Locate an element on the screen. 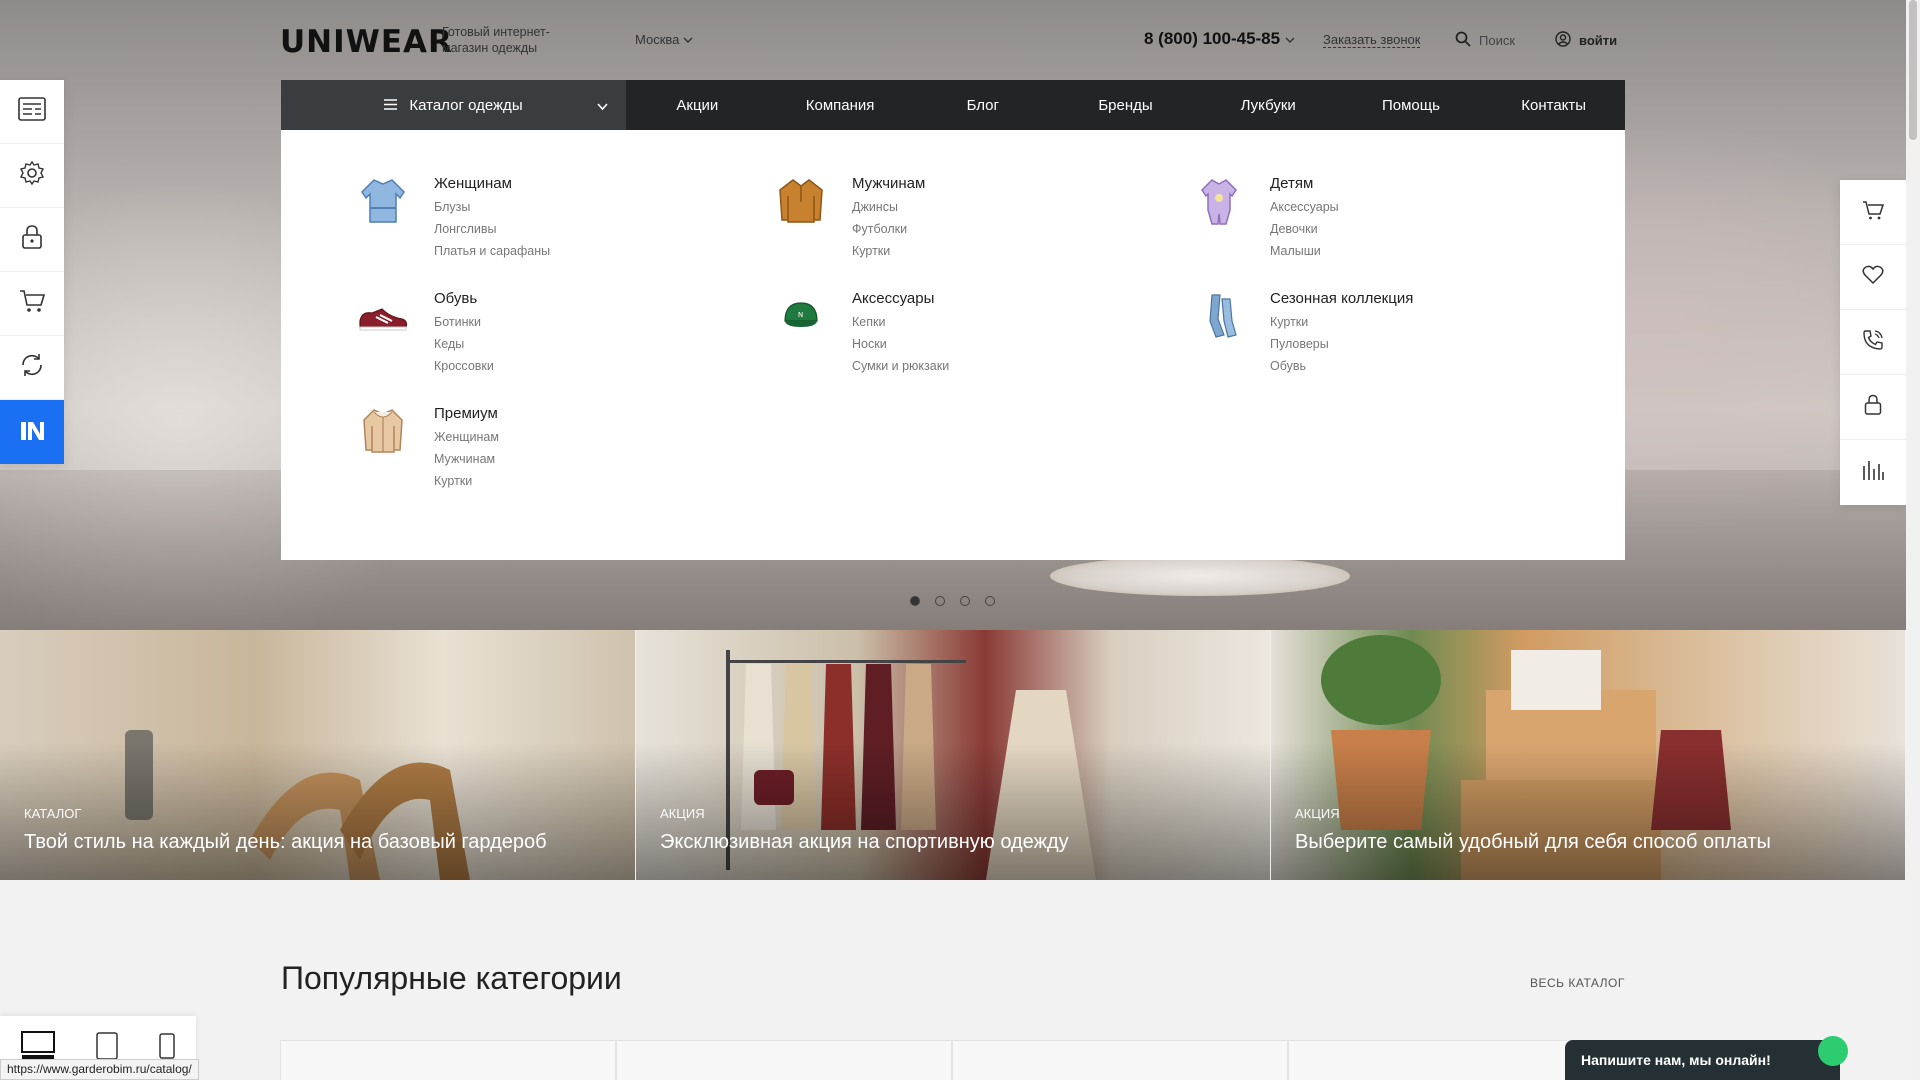 This screenshot has height=1080, width=1920. catalog-label: Каталог одежды is located at coordinates (466, 105).